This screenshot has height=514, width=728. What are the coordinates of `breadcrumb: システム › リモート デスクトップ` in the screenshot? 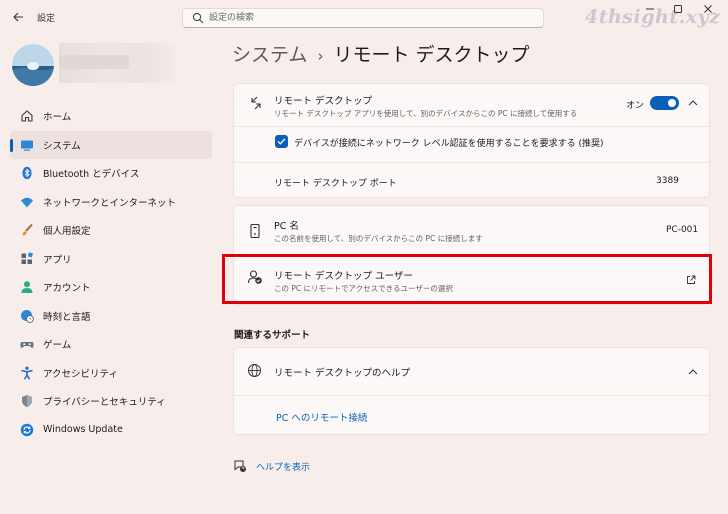 It's located at (380, 53).